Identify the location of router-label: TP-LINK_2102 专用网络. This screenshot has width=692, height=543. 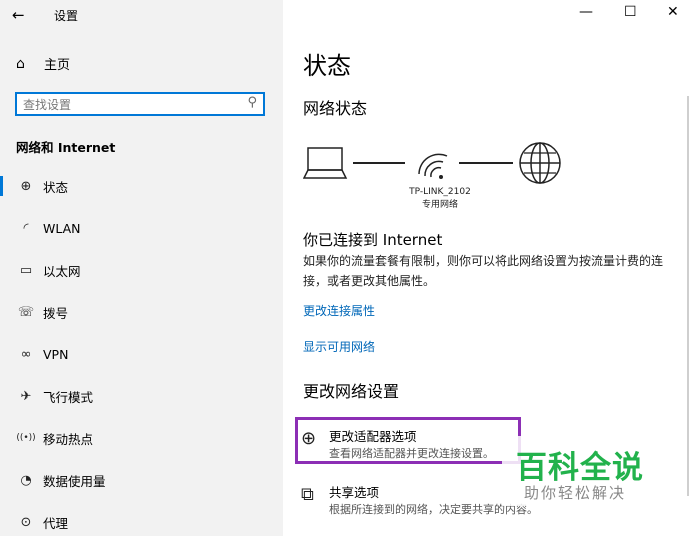
(440, 199).